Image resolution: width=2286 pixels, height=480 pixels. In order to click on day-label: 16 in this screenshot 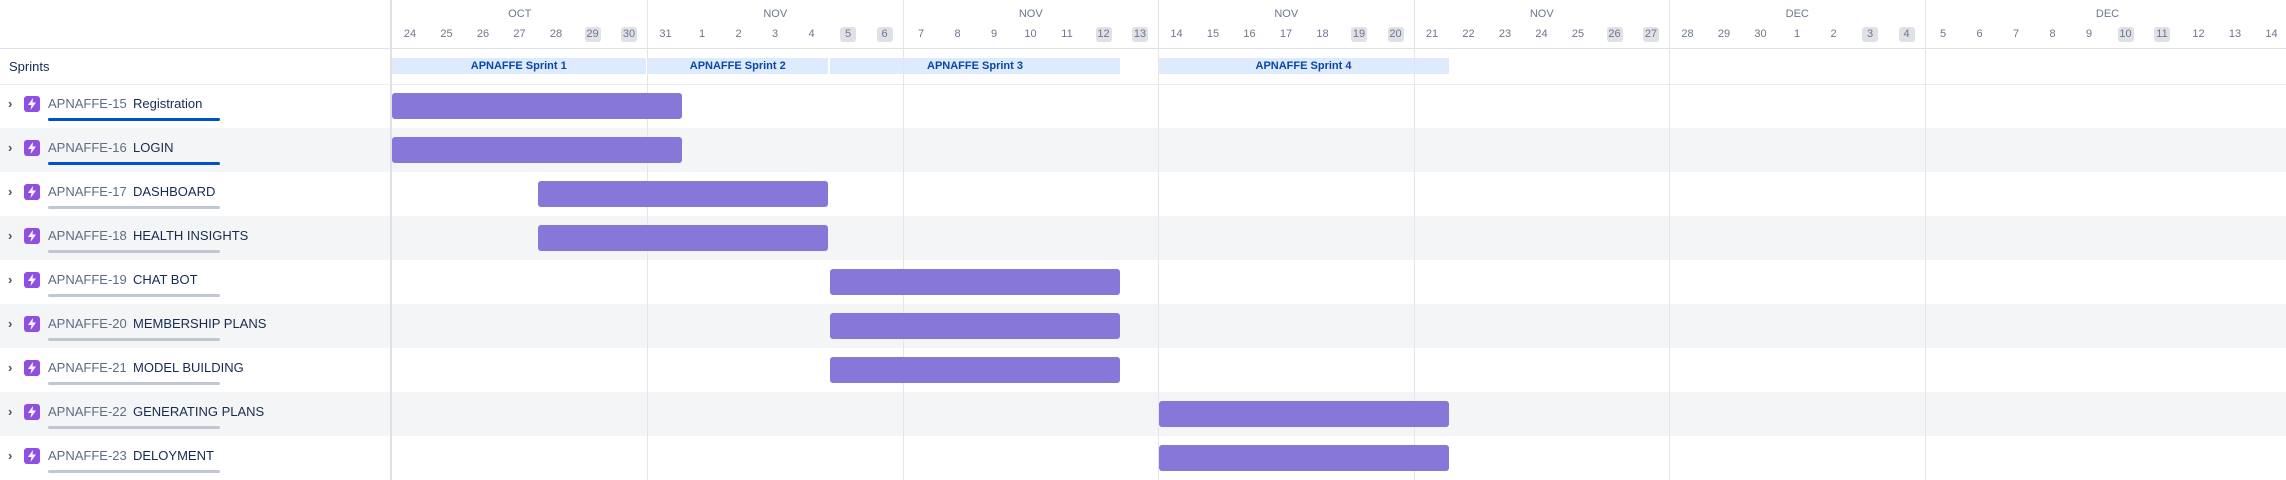, I will do `click(1249, 34)`.